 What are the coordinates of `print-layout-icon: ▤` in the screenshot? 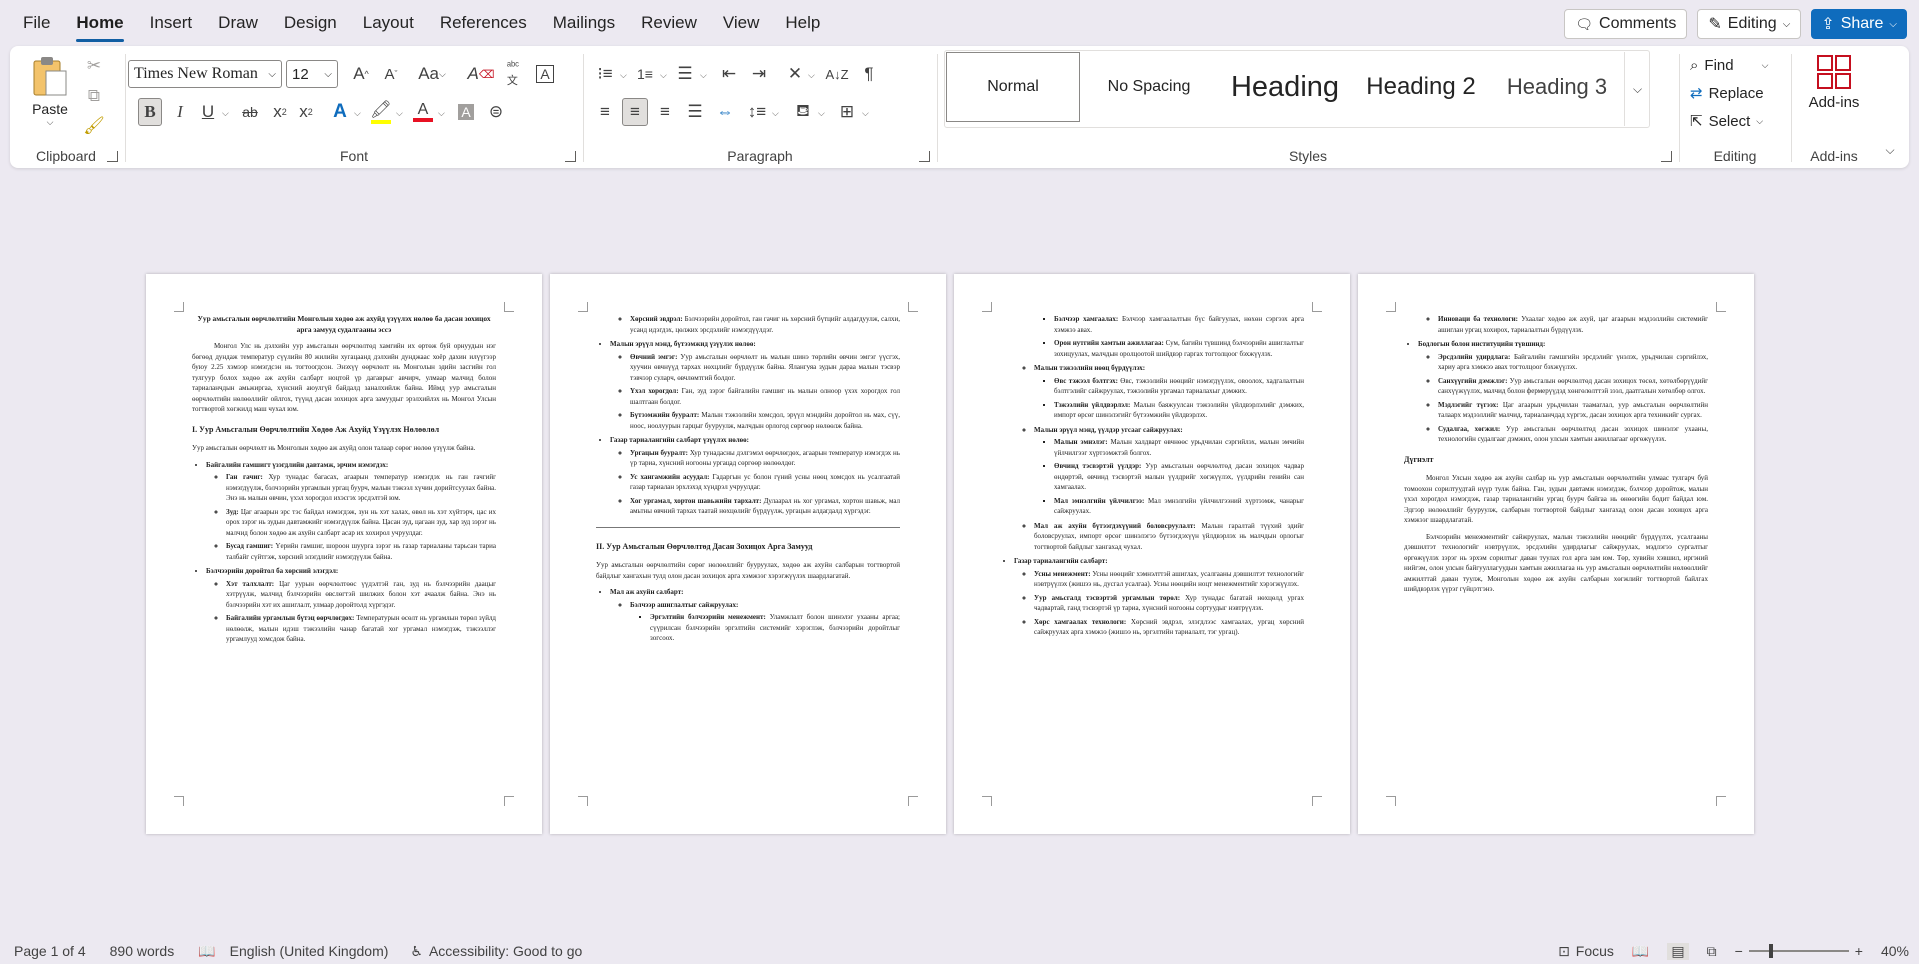 It's located at (1678, 951).